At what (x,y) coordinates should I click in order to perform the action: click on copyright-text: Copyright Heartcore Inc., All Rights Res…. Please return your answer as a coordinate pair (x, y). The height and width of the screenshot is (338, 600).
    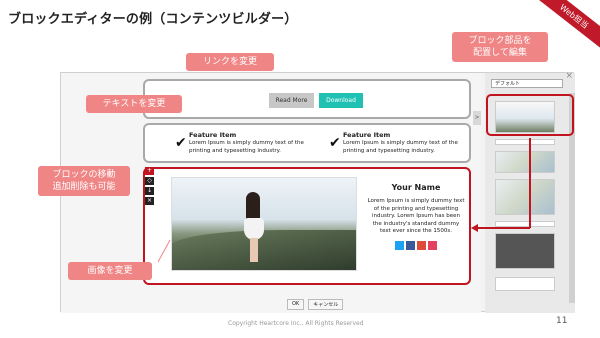
    Looking at the image, I should click on (296, 323).